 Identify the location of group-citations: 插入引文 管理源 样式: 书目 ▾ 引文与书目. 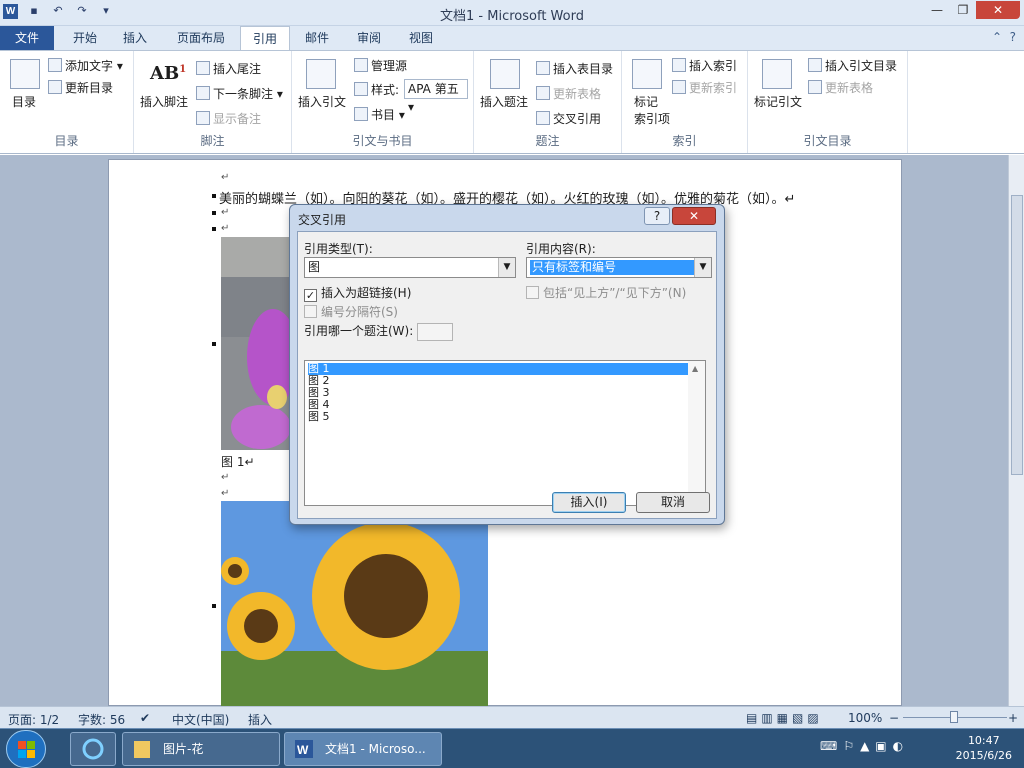
(383, 102).